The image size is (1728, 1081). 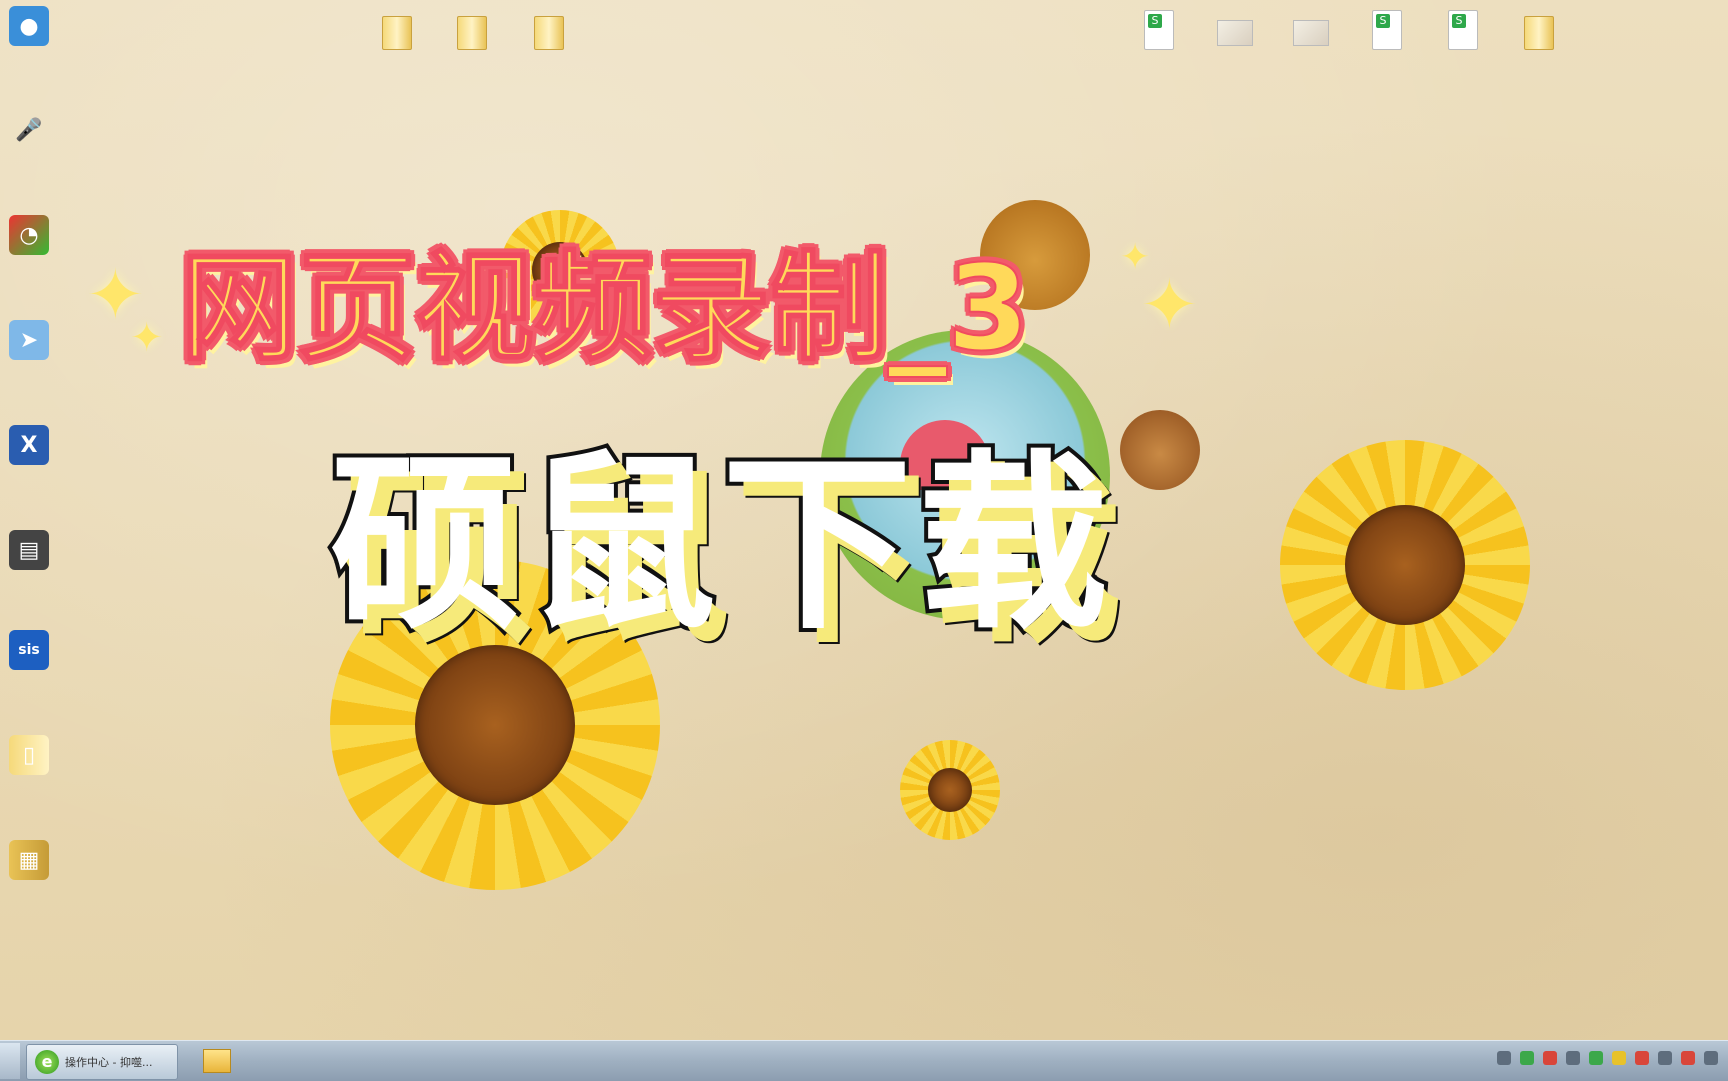 What do you see at coordinates (1619, 1058) in the screenshot?
I see `tray-update-icon` at bounding box center [1619, 1058].